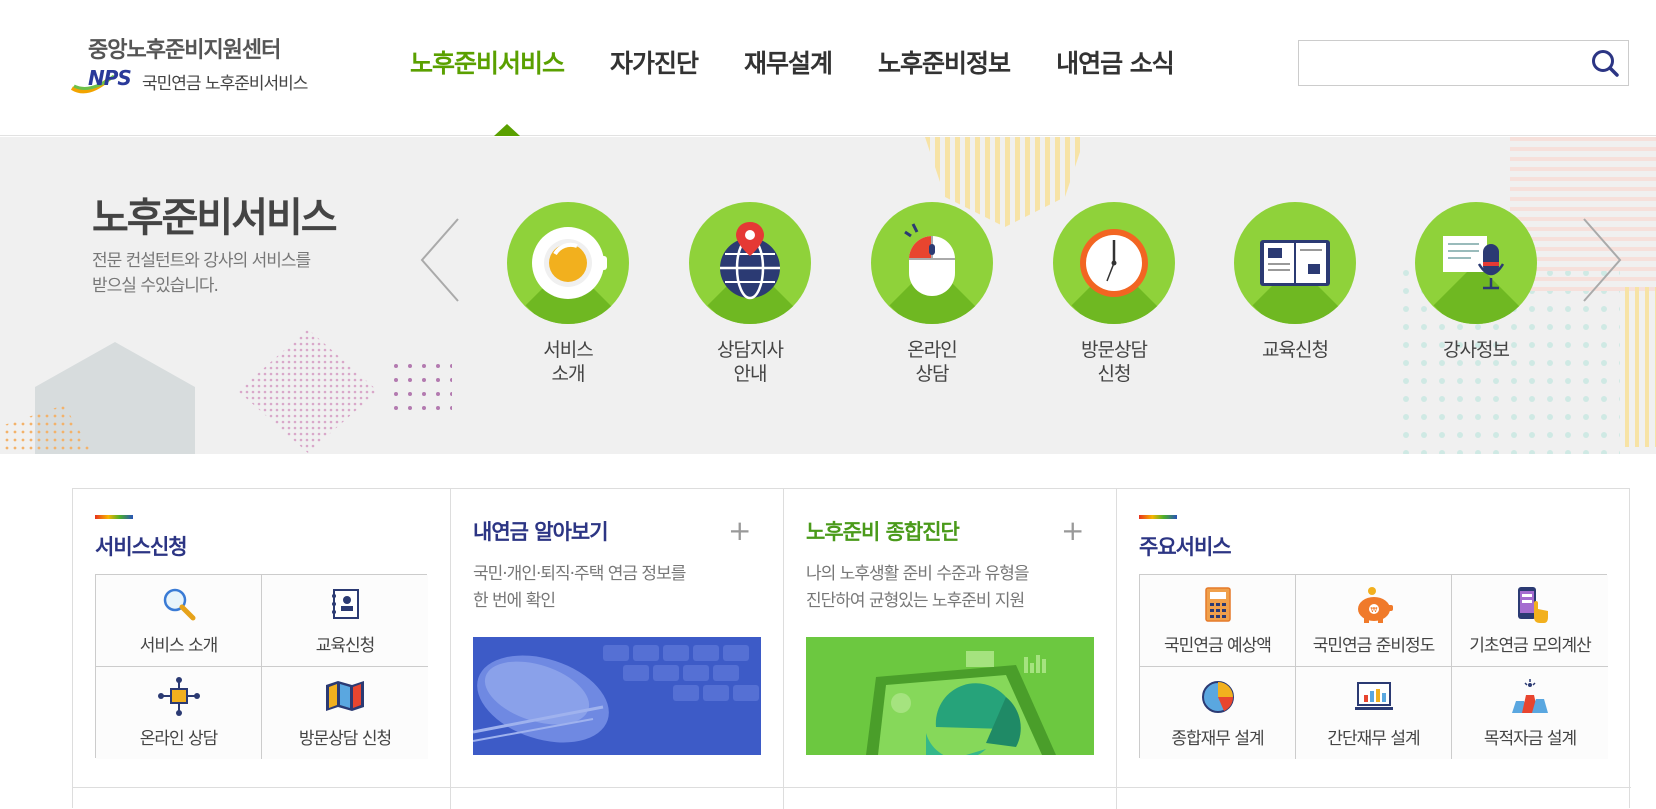 This screenshot has height=809, width=1656. I want to click on grid-item-basic-pension-calc: 기초연금 모의계산, so click(1530, 621).